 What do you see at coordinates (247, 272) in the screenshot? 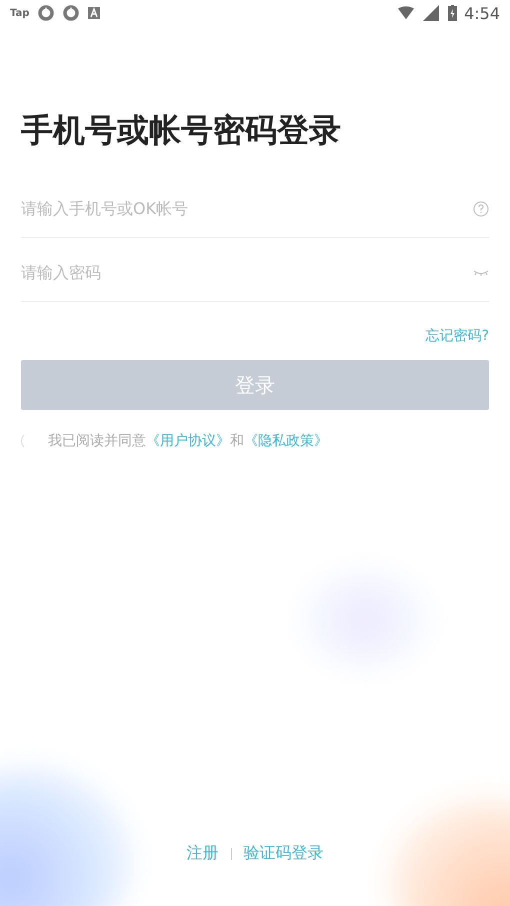
I see `password-field: 请输入密码` at bounding box center [247, 272].